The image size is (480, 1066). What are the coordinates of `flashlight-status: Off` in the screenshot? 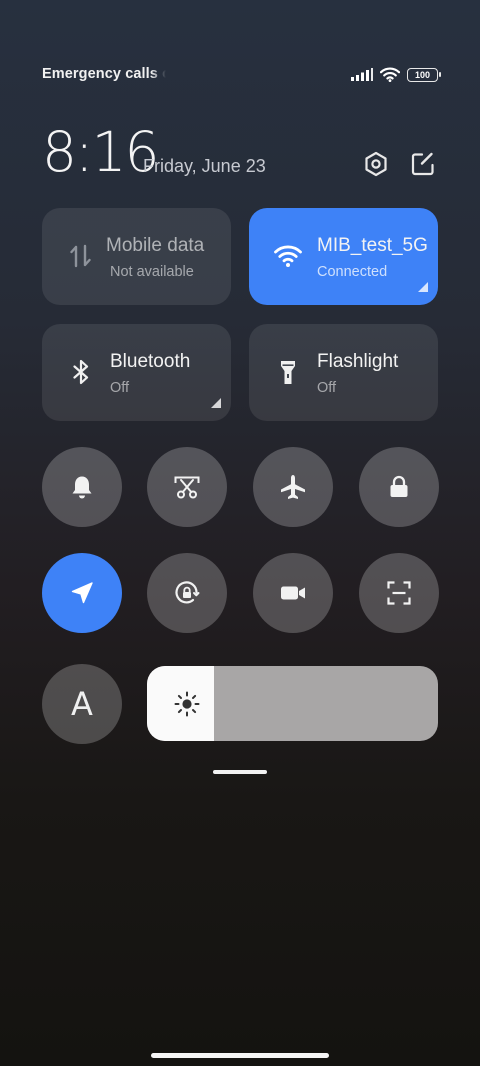 It's located at (327, 388).